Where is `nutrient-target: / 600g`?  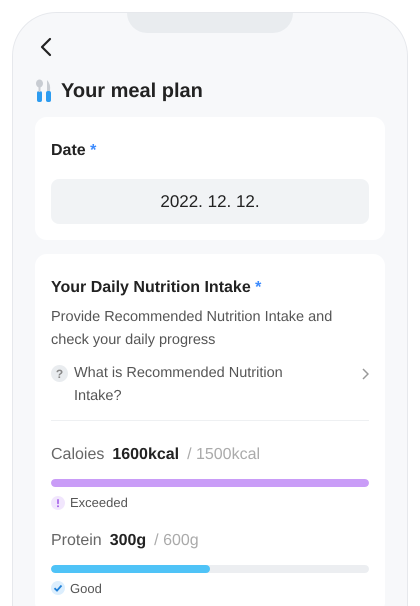
nutrient-target: / 600g is located at coordinates (176, 540).